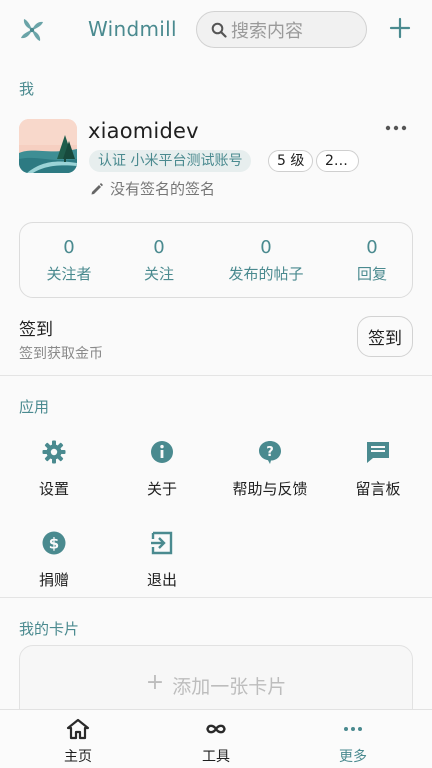 The height and width of the screenshot is (768, 432). I want to click on home-icon, so click(78, 729).